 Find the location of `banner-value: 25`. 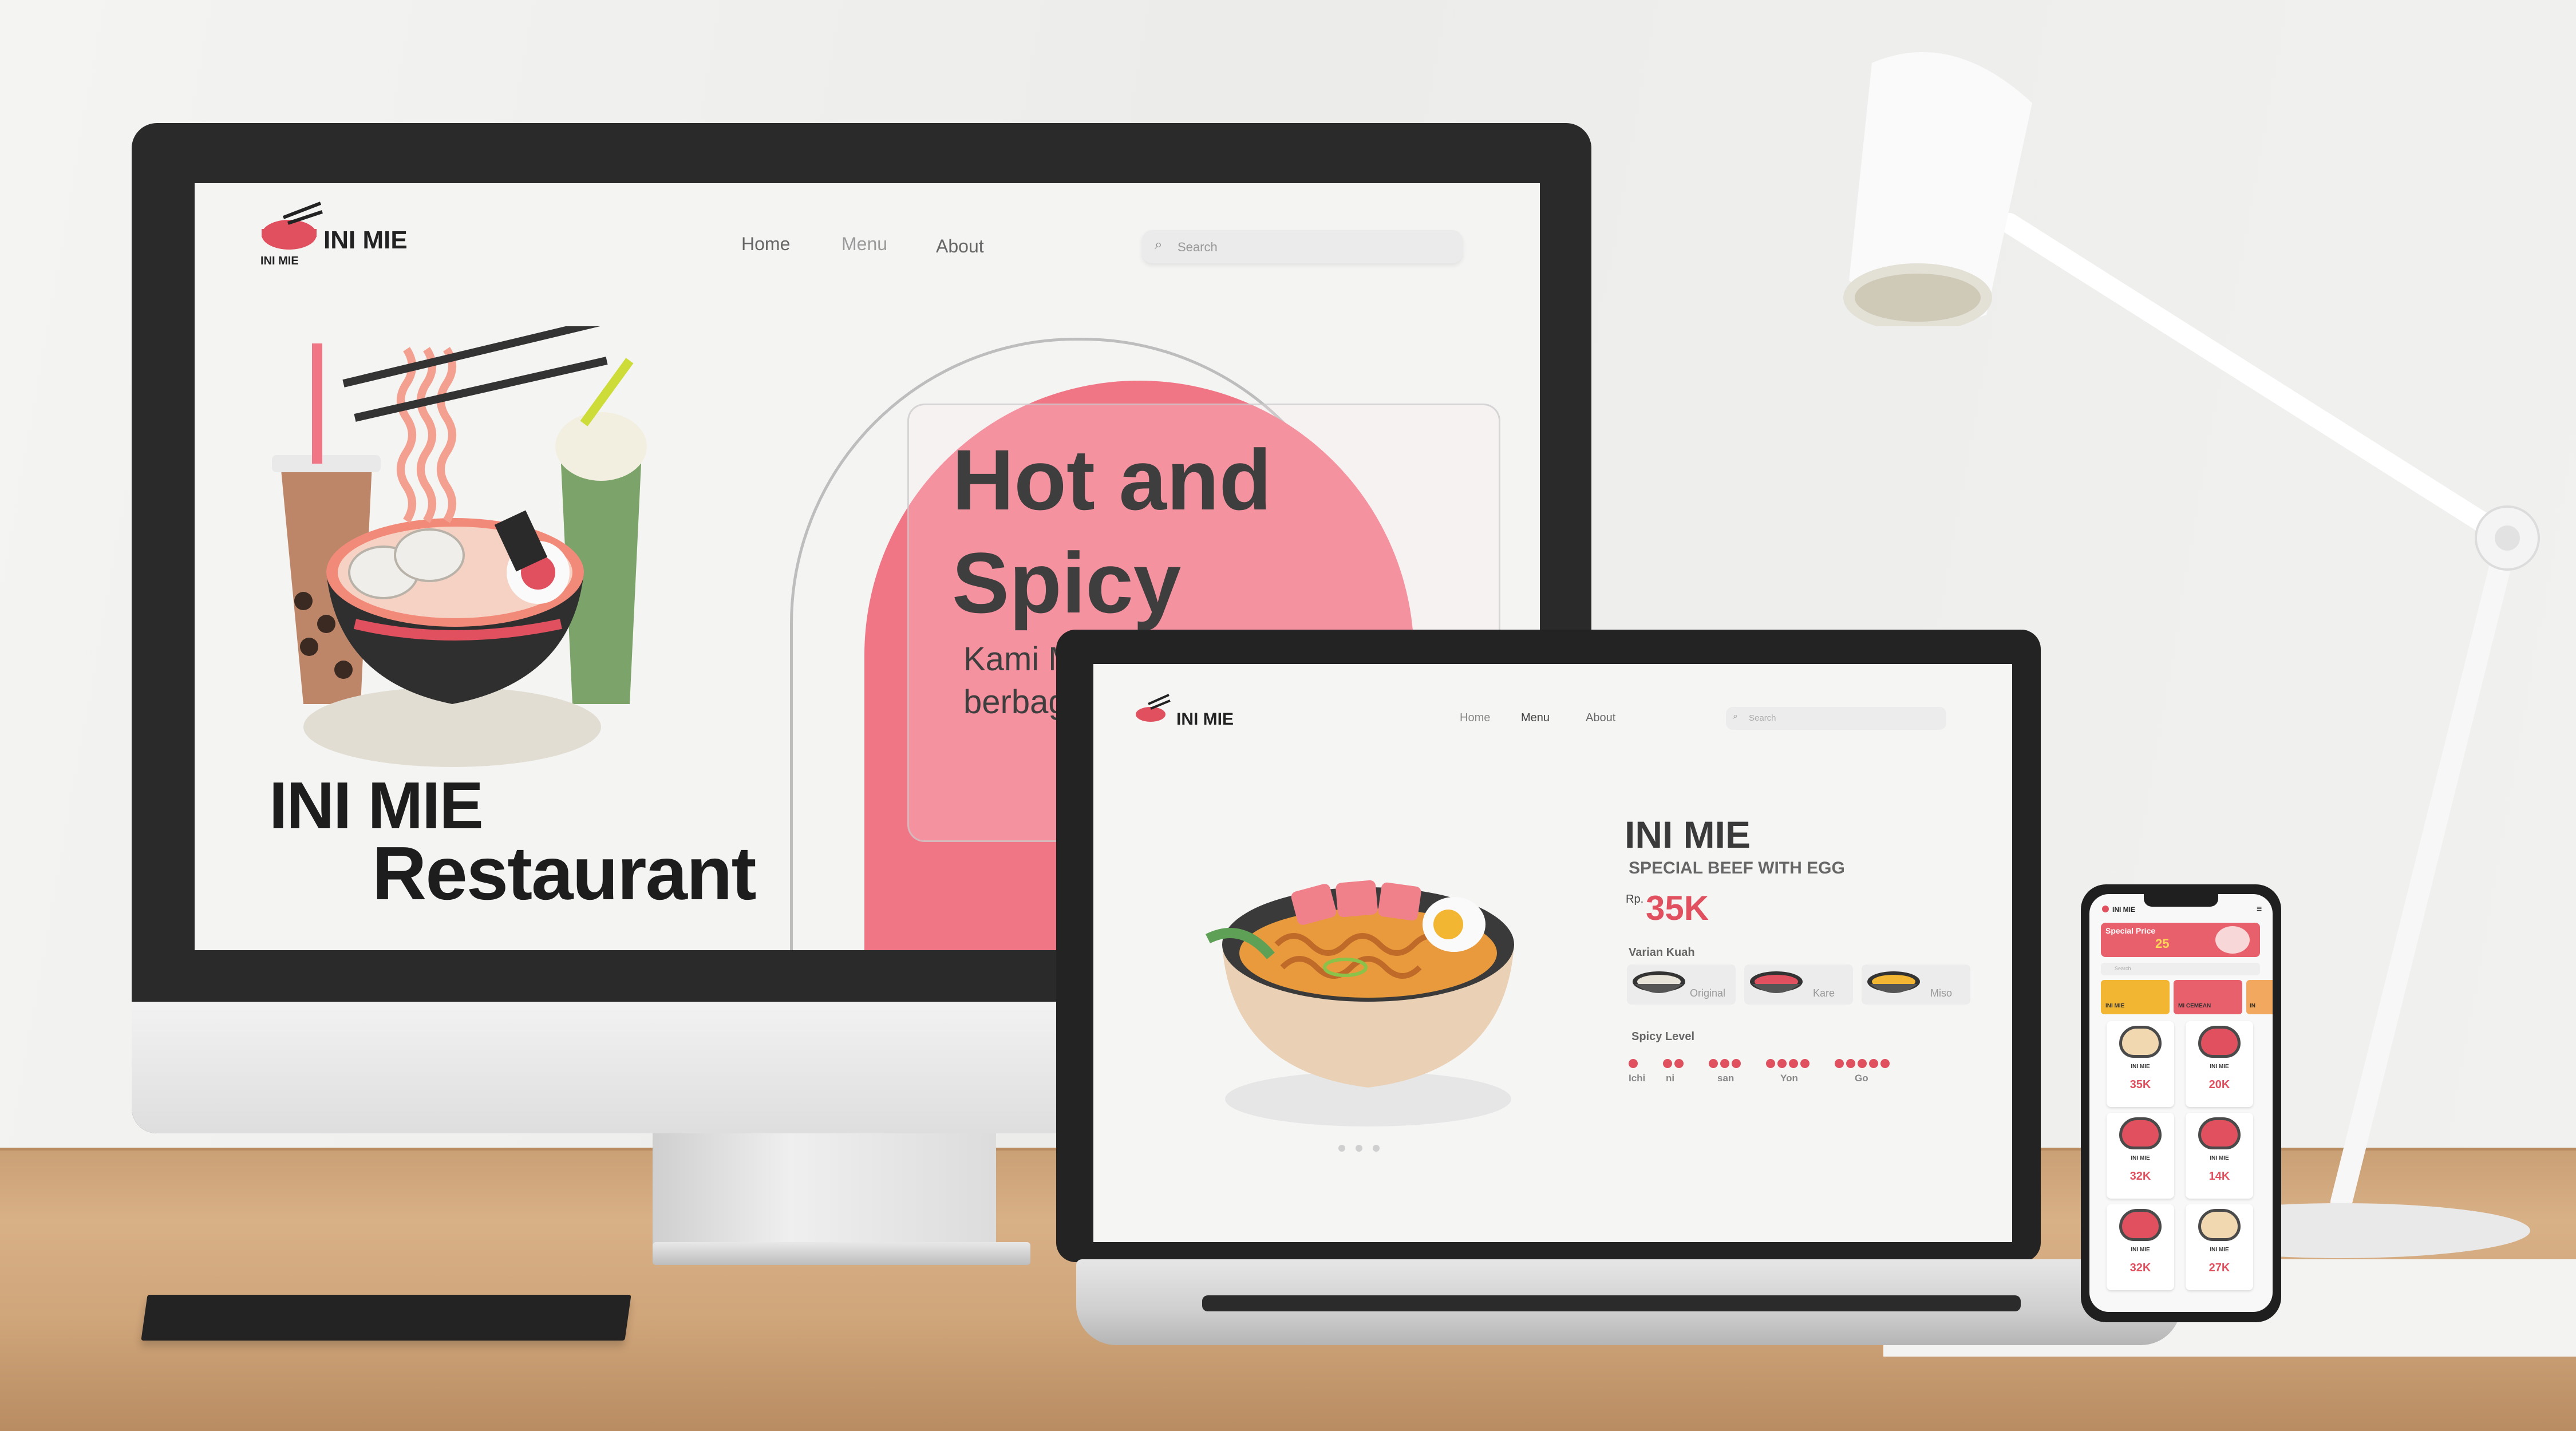

banner-value: 25 is located at coordinates (2162, 944).